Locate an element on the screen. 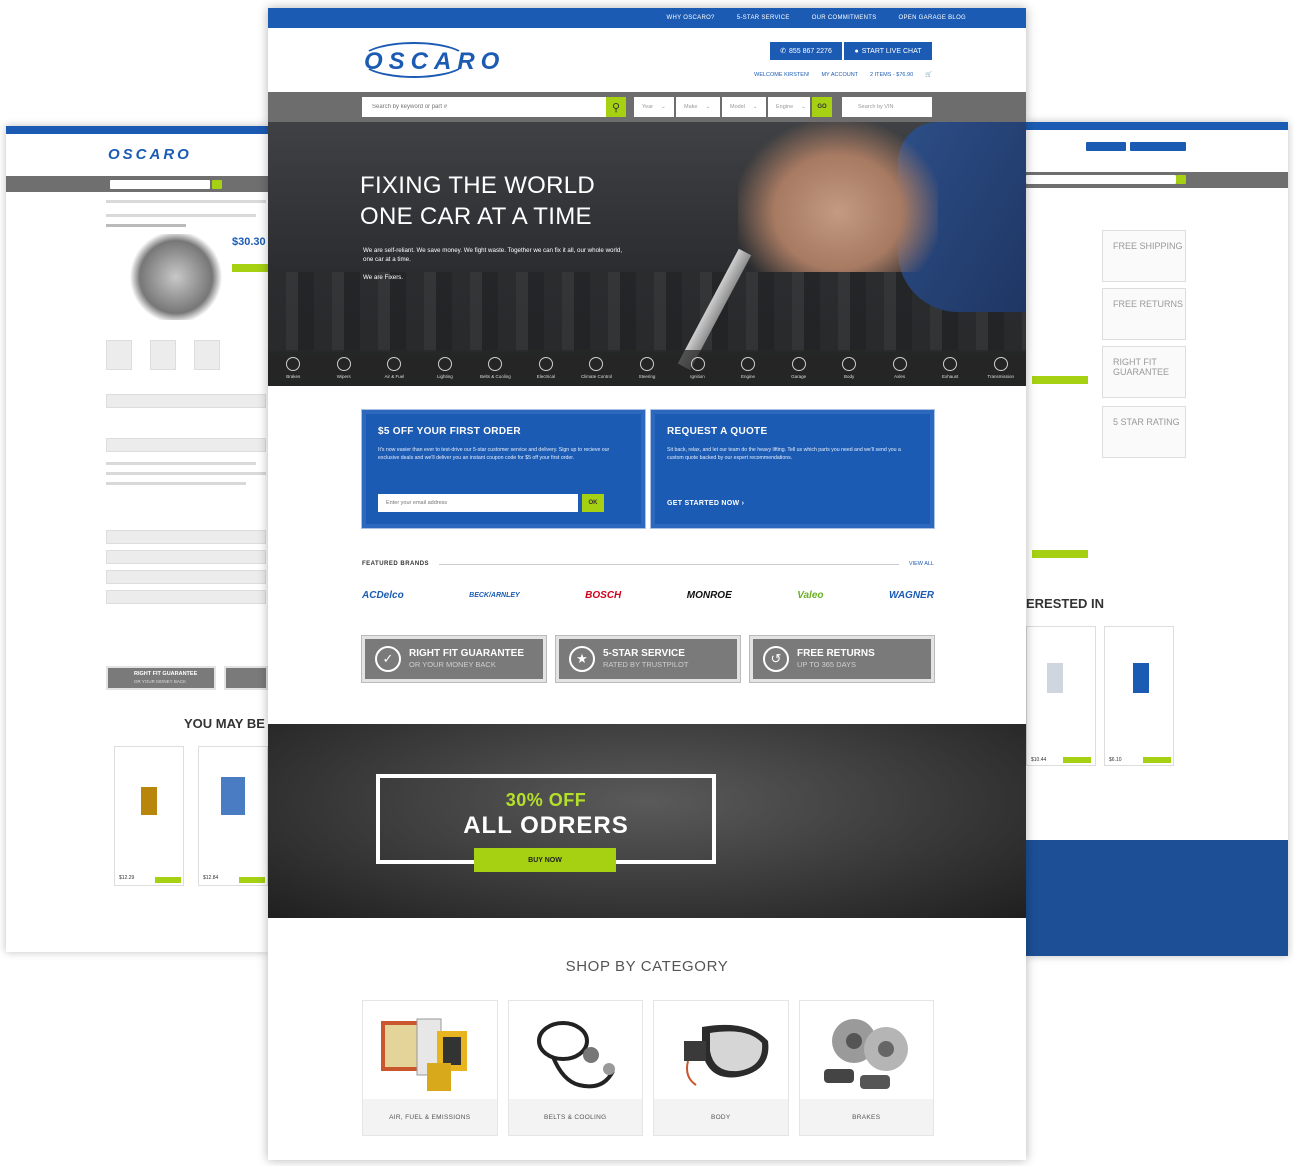  product-card: $6.10 is located at coordinates (1139, 696).